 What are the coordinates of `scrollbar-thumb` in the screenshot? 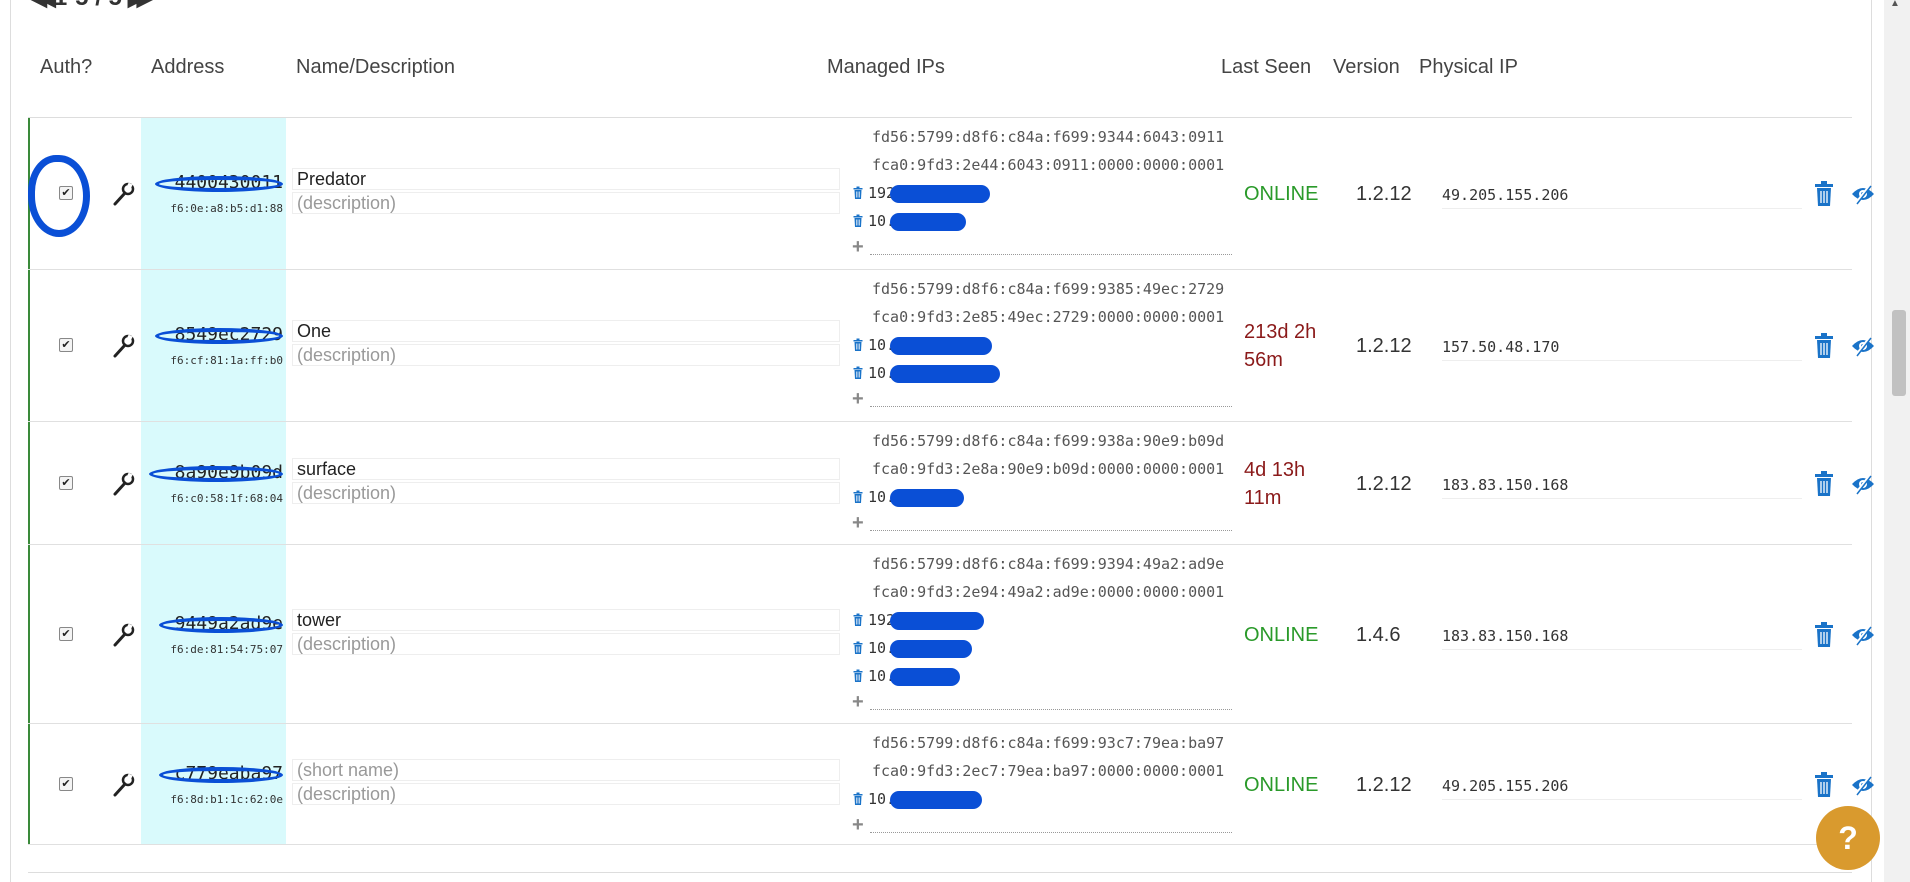 It's located at (1899, 353).